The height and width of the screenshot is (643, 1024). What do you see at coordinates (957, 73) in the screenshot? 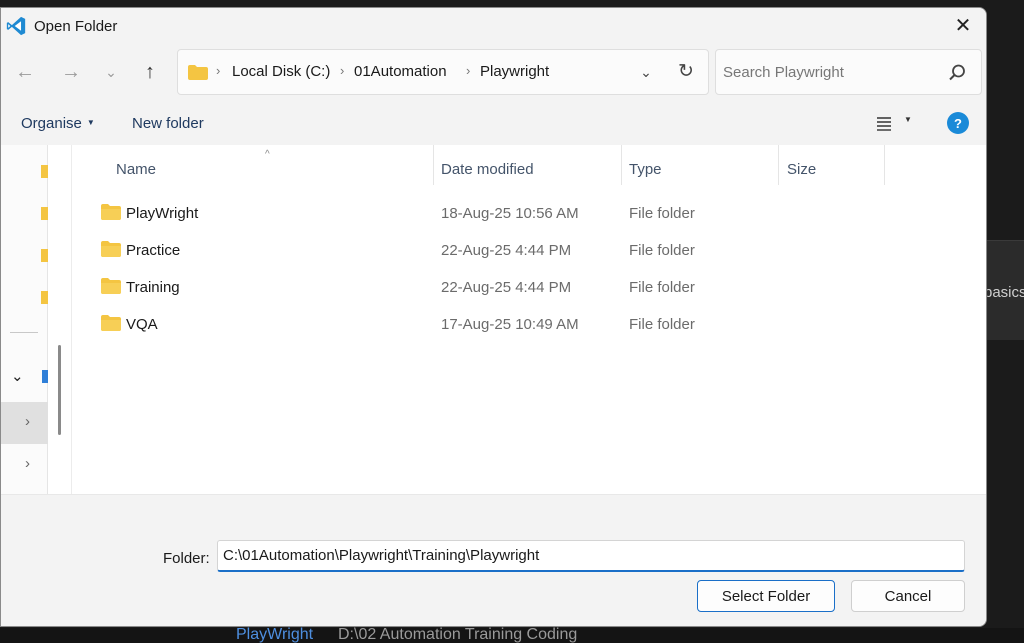
I see `search-icon` at bounding box center [957, 73].